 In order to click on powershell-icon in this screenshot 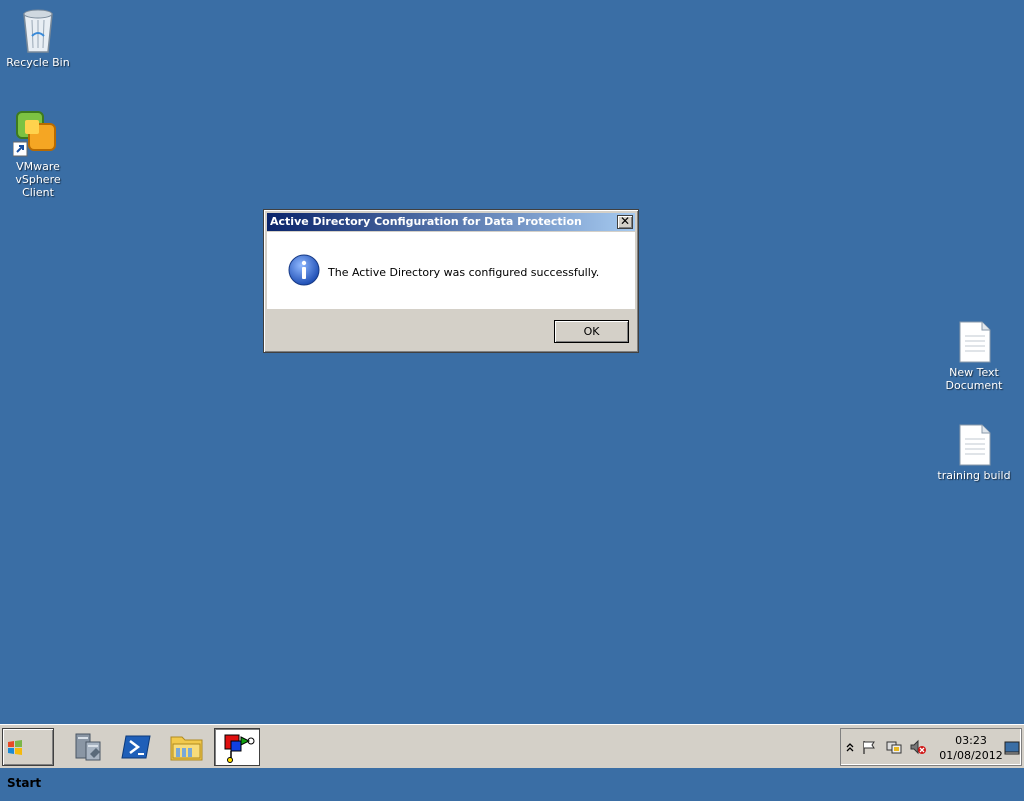, I will do `click(136, 747)`.